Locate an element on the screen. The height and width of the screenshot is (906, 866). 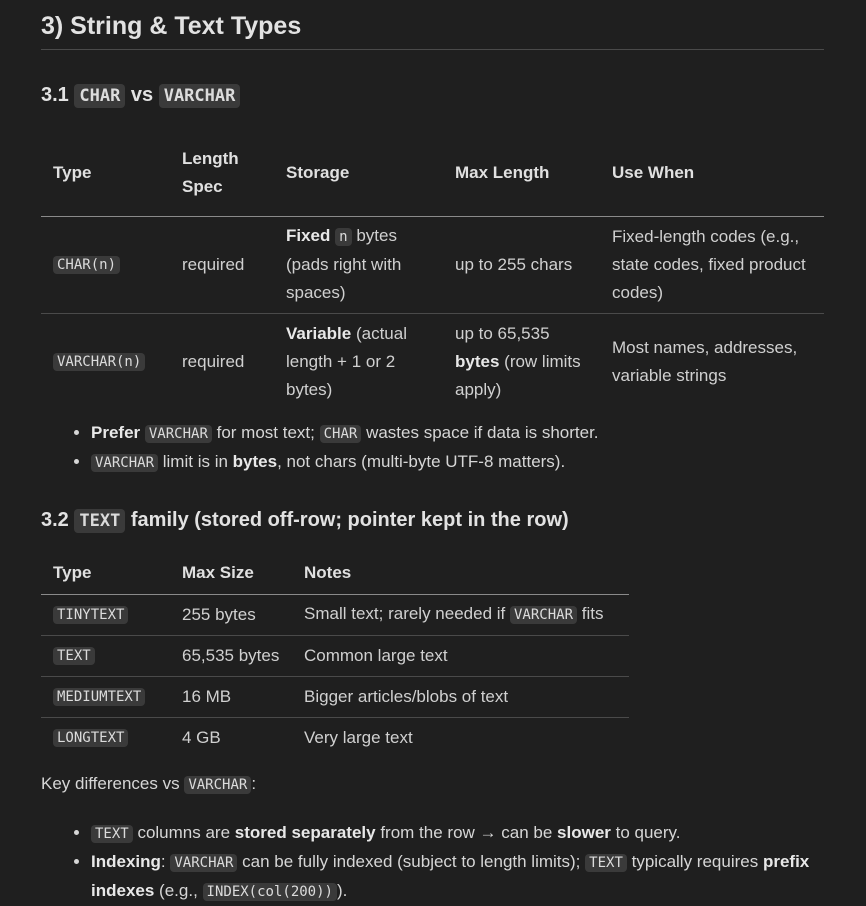
cell-notes: Common large text is located at coordinates (376, 655).